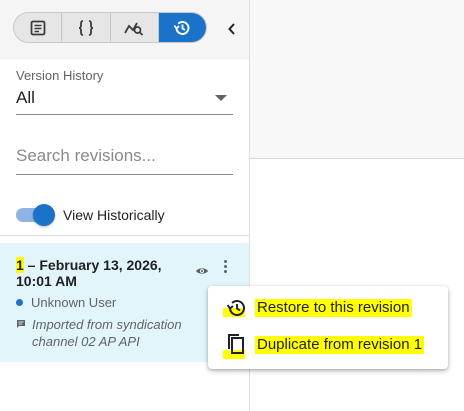  I want to click on view-tab-group, so click(110, 27).